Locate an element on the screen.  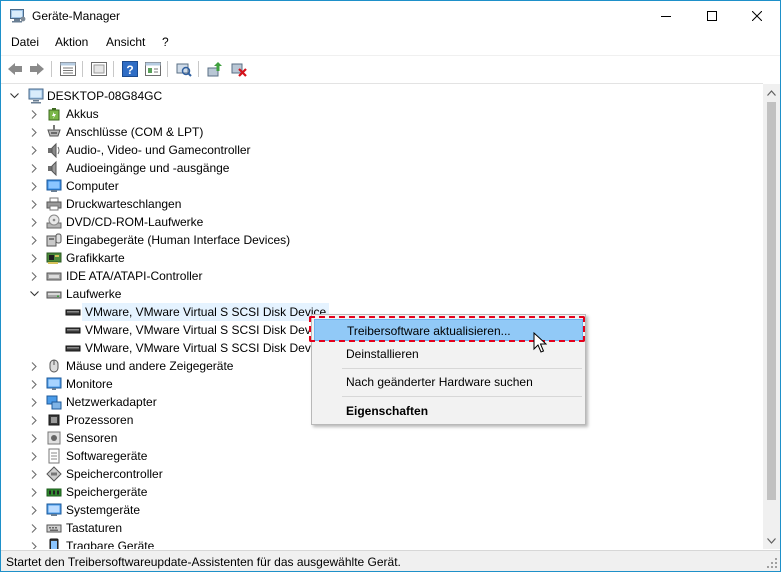
scroll-up-button is located at coordinates (771, 92).